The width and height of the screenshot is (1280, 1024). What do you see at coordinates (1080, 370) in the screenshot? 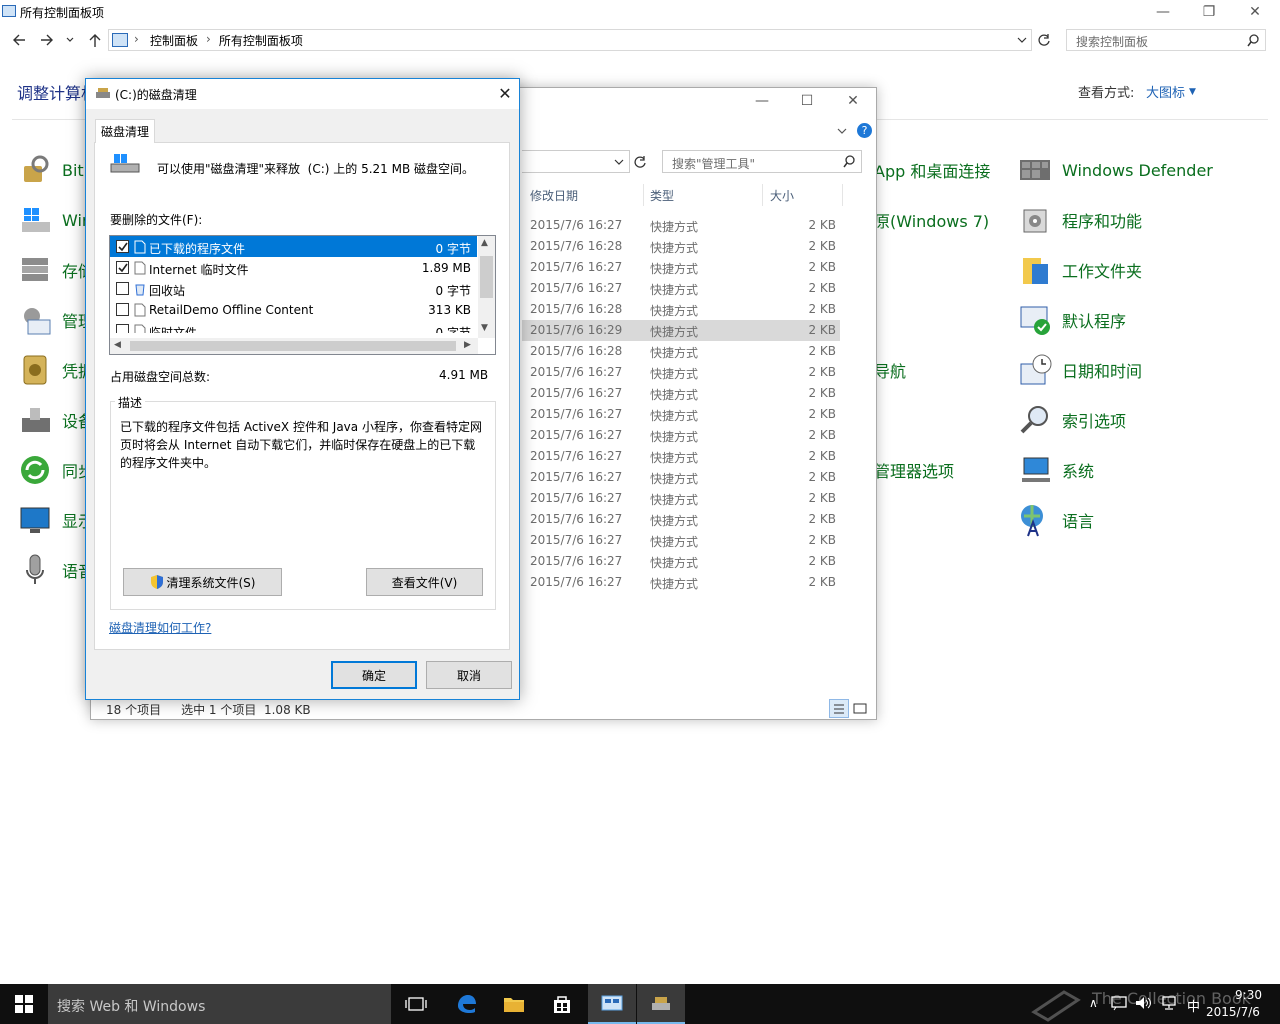
I see `cp-item-date-time: 日期和时间` at bounding box center [1080, 370].